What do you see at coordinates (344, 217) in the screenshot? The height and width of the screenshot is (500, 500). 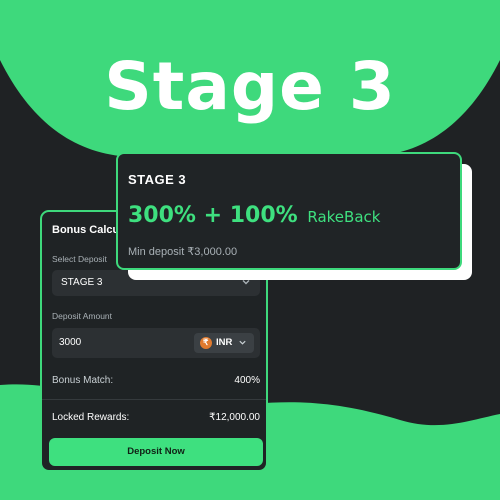 I see `offer-suffix: RakeBack` at bounding box center [344, 217].